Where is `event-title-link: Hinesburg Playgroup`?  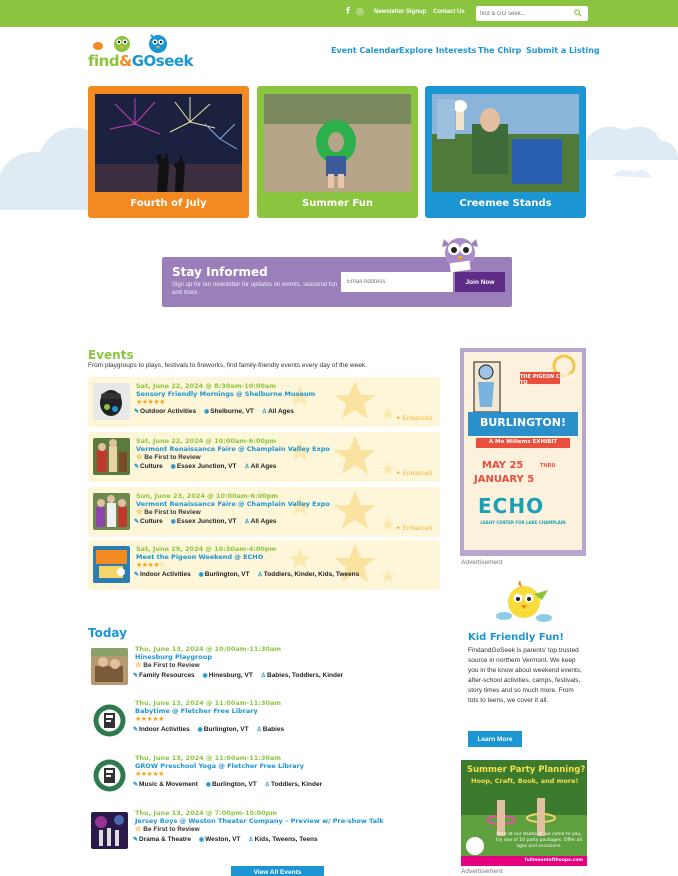
event-title-link: Hinesburg Playgroup is located at coordinates (173, 657).